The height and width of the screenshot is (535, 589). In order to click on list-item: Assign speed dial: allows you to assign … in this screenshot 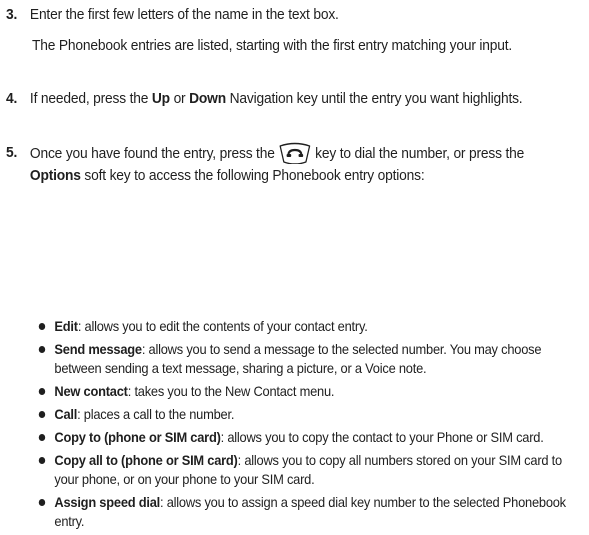, I will do `click(307, 512)`.